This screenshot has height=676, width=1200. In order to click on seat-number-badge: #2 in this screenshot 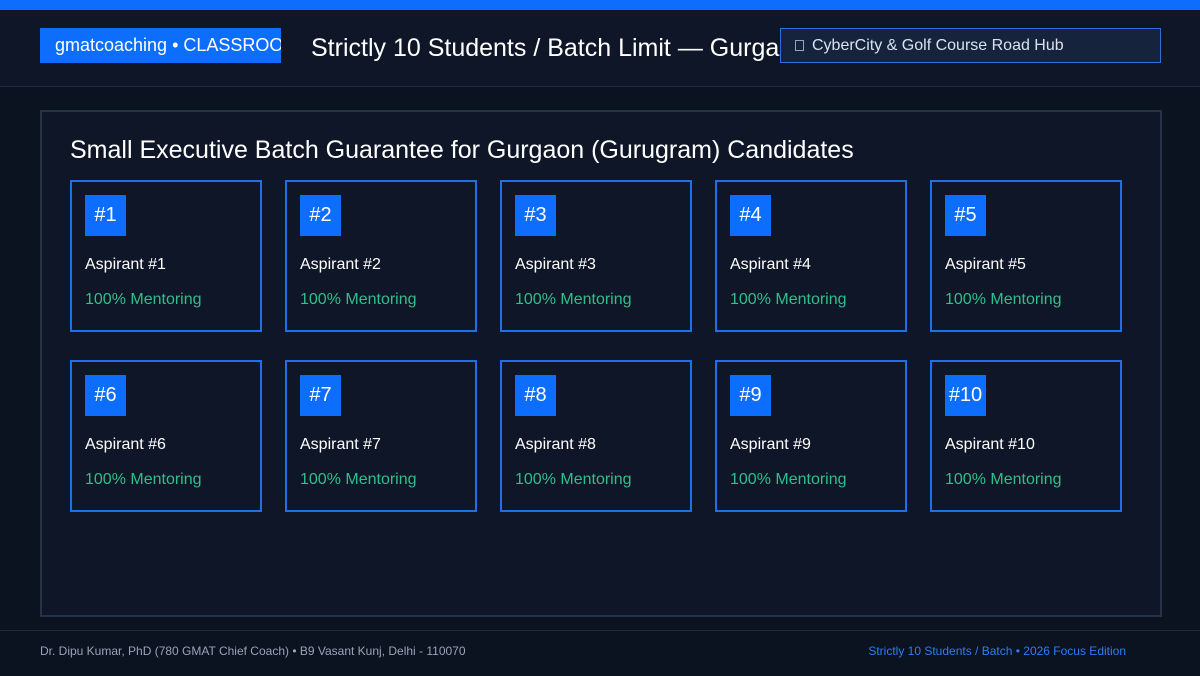, I will do `click(320, 215)`.